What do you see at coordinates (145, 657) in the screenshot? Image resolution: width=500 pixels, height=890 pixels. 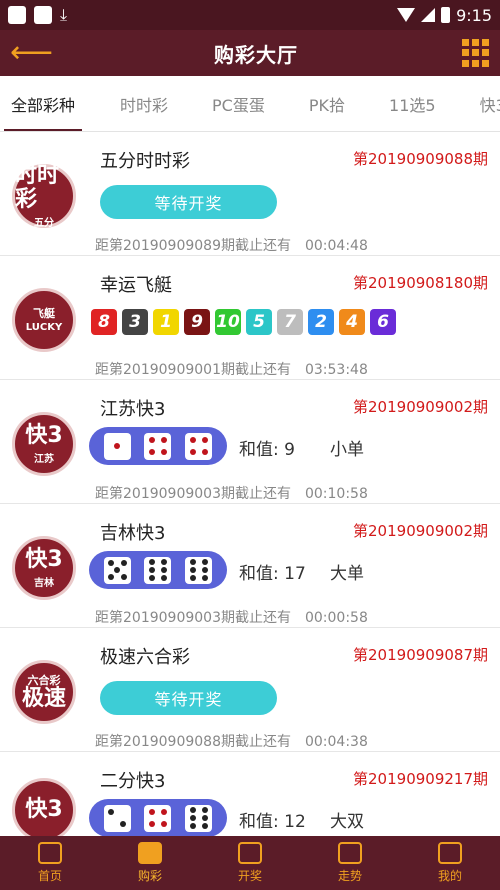 I see `lottery-name: 极速六合彩` at bounding box center [145, 657].